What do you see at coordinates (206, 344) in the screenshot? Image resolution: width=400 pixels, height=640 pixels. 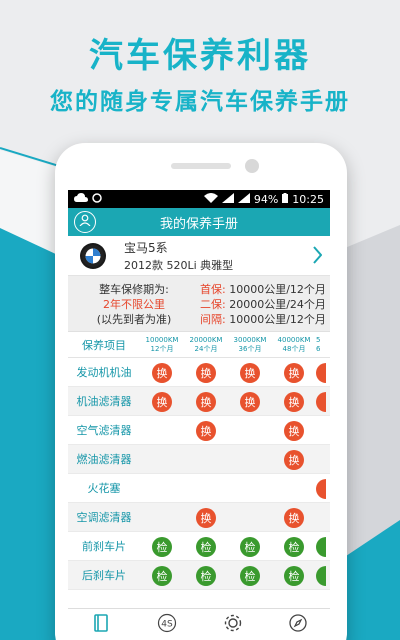 I see `column-header: 20000KM 24个月` at bounding box center [206, 344].